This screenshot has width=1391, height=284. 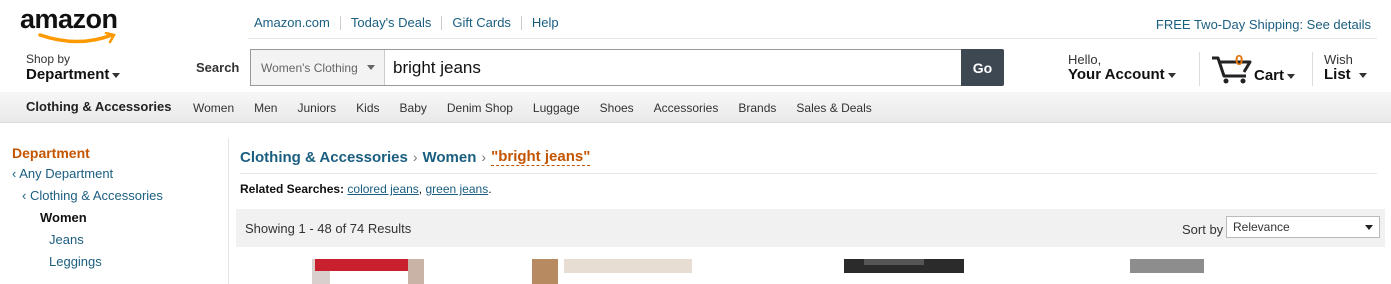 I want to click on nav-help: Help, so click(x=544, y=23).